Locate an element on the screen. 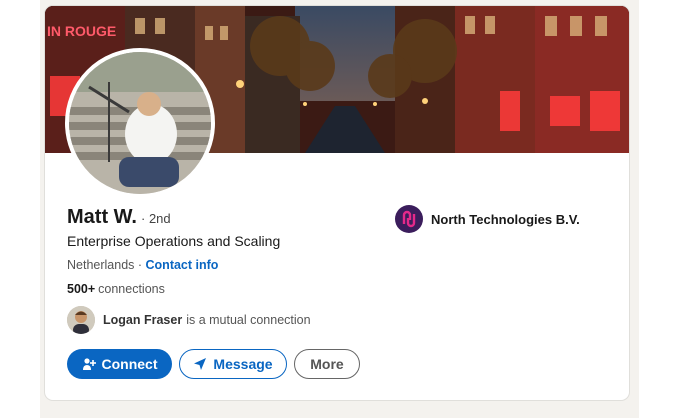  message-button: Message is located at coordinates (233, 364).